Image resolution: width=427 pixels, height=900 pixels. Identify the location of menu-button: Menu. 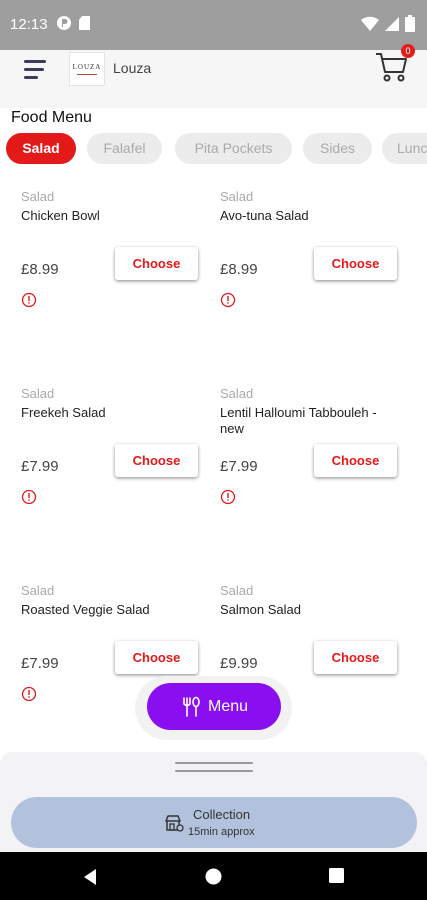
(214, 706).